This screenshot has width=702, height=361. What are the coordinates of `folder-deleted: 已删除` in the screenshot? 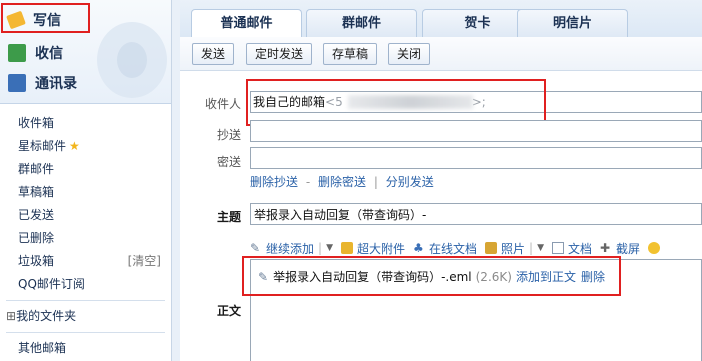 It's located at (85, 238).